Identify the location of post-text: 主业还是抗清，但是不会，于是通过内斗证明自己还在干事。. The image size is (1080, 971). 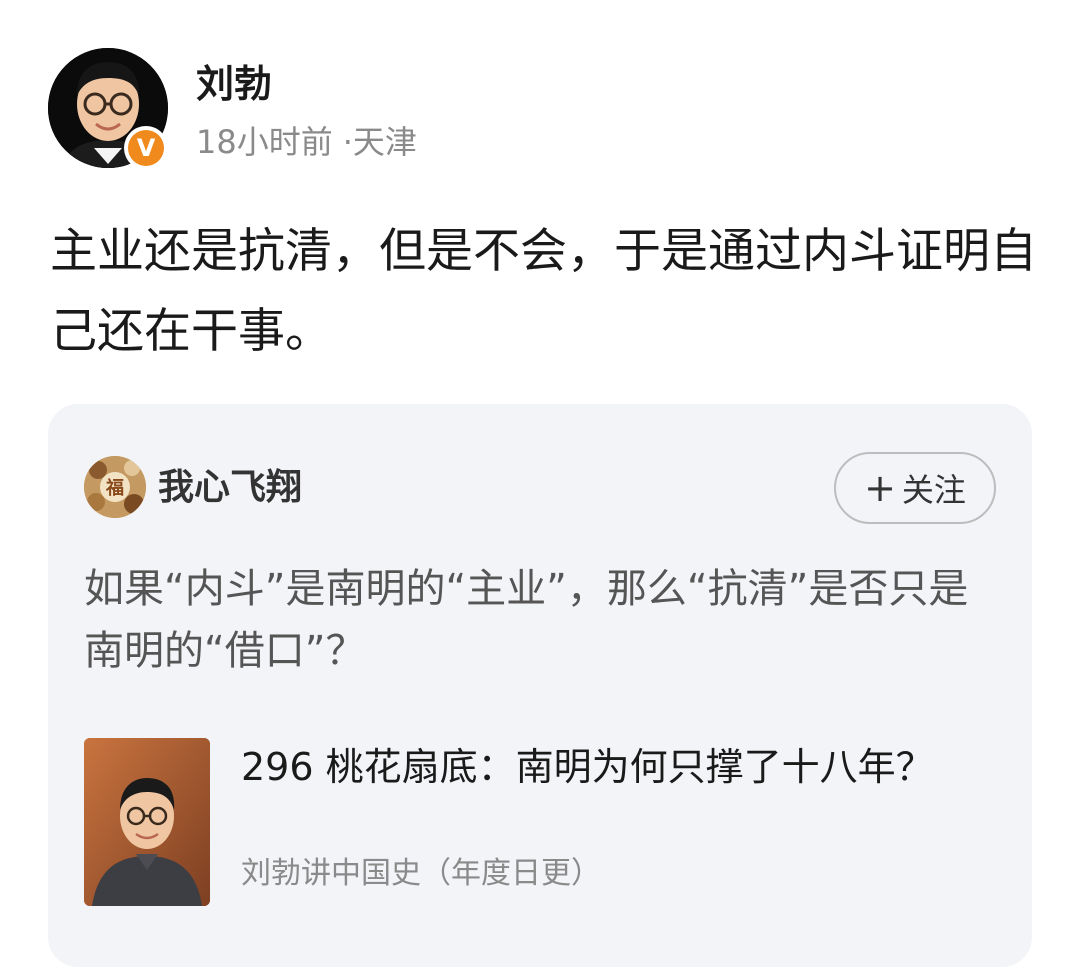
(543, 291).